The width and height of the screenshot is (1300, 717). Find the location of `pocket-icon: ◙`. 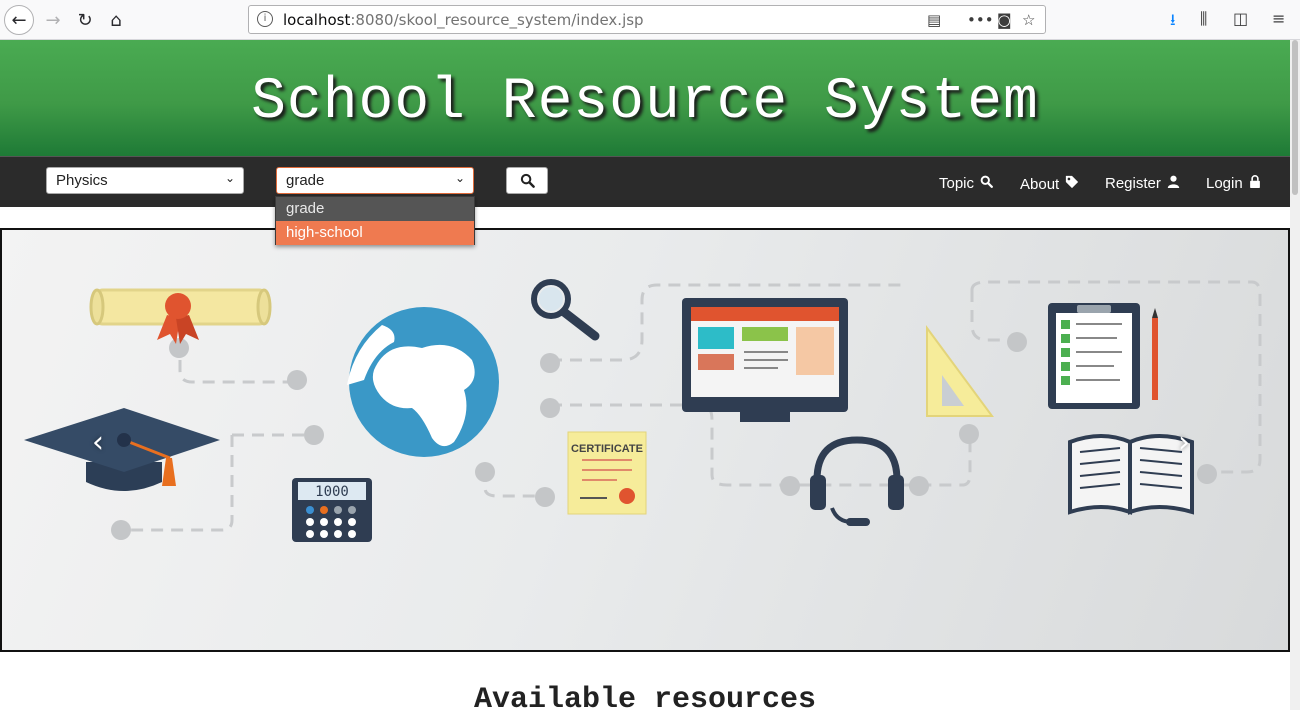

pocket-icon: ◙ is located at coordinates (1004, 20).